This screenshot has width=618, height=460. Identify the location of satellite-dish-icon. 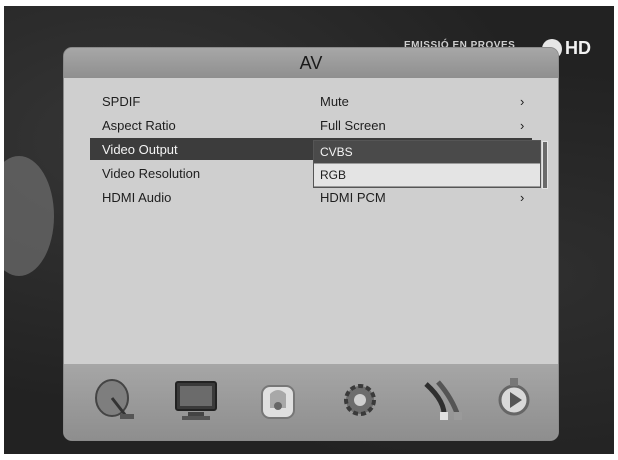
(114, 400).